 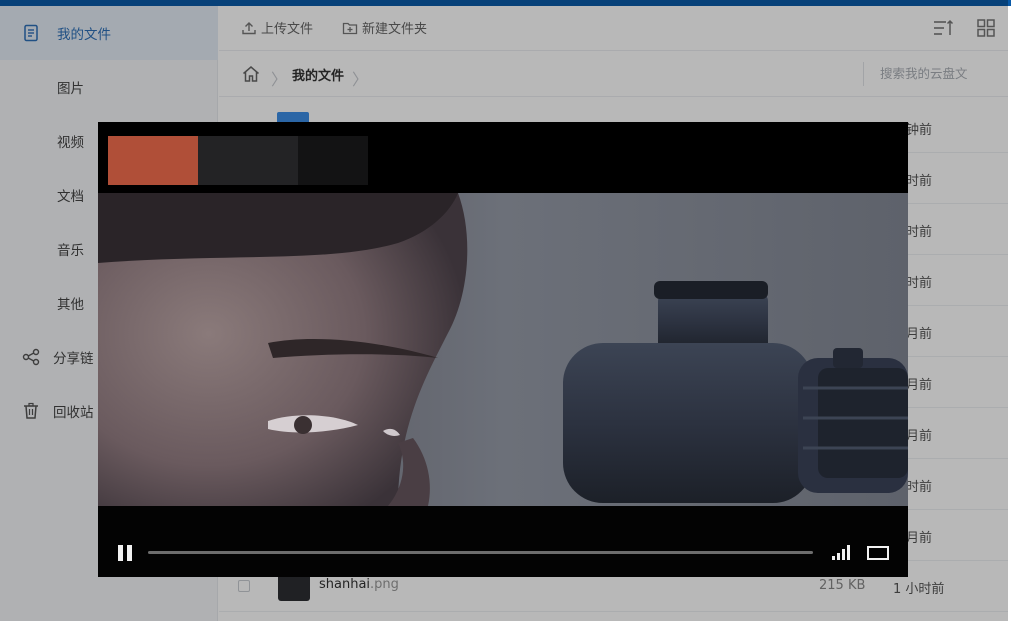 What do you see at coordinates (843, 552) in the screenshot?
I see `volume-icon` at bounding box center [843, 552].